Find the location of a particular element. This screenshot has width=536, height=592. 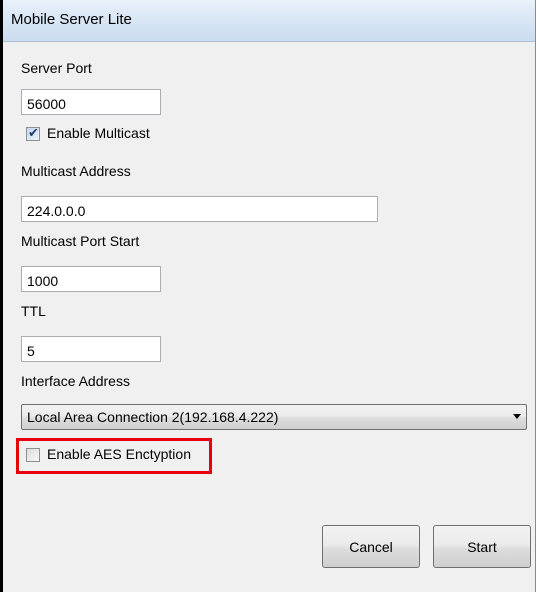

interface-address-selected: Local Area Connection 2(192.168.4.222) is located at coordinates (153, 417).